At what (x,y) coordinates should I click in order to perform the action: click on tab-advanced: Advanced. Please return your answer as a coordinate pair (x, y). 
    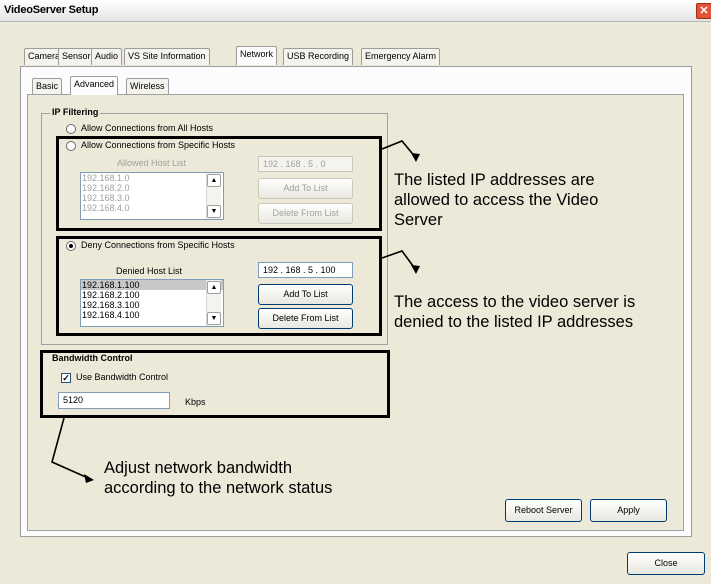
    Looking at the image, I should click on (94, 85).